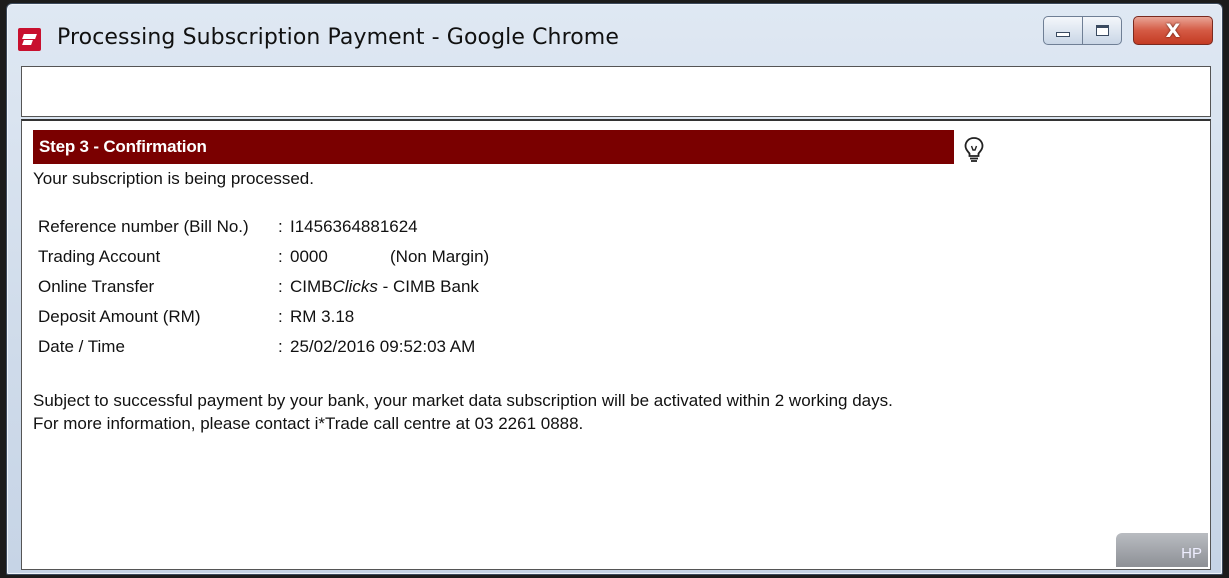 This screenshot has width=1229, height=578. I want to click on minimize-icon, so click(1063, 34).